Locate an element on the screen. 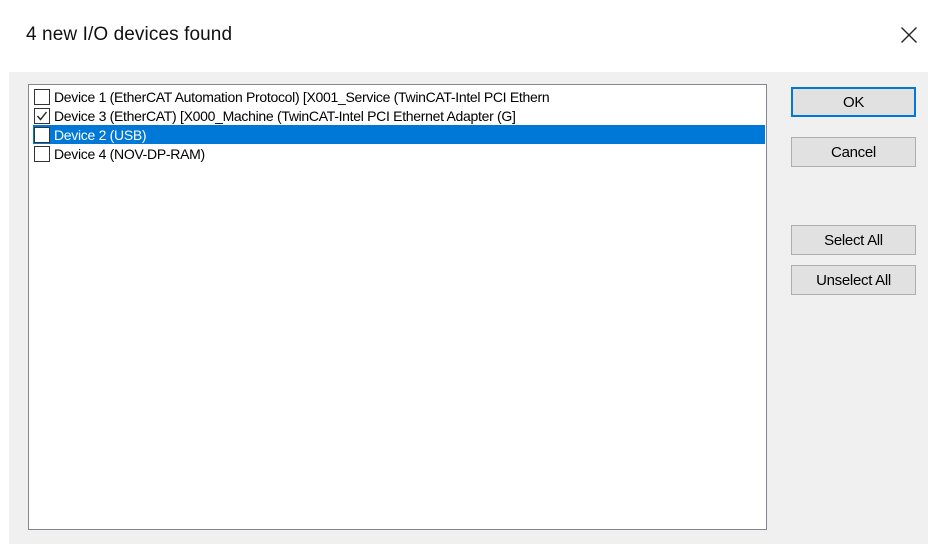  device-list-item-4: Device 4 (NOV-DP-RAM) is located at coordinates (399, 153).